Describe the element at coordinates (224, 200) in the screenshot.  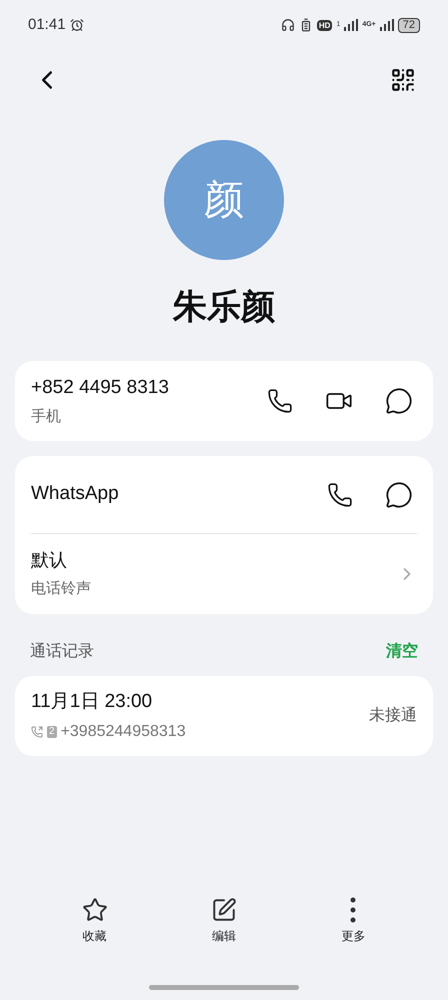
I see `avatar: 颜` at that location.